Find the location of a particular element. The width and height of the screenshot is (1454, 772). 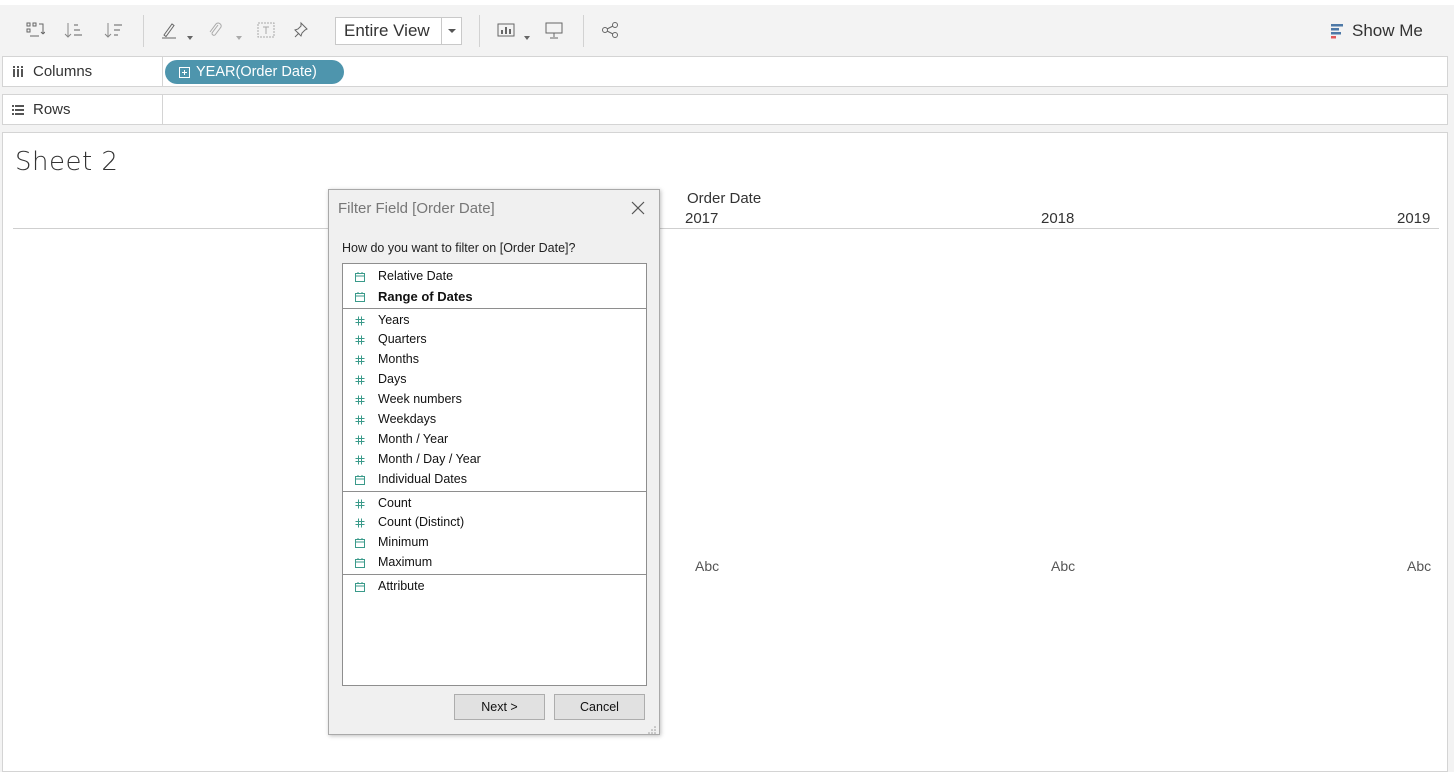

share-icon is located at coordinates (610, 30).